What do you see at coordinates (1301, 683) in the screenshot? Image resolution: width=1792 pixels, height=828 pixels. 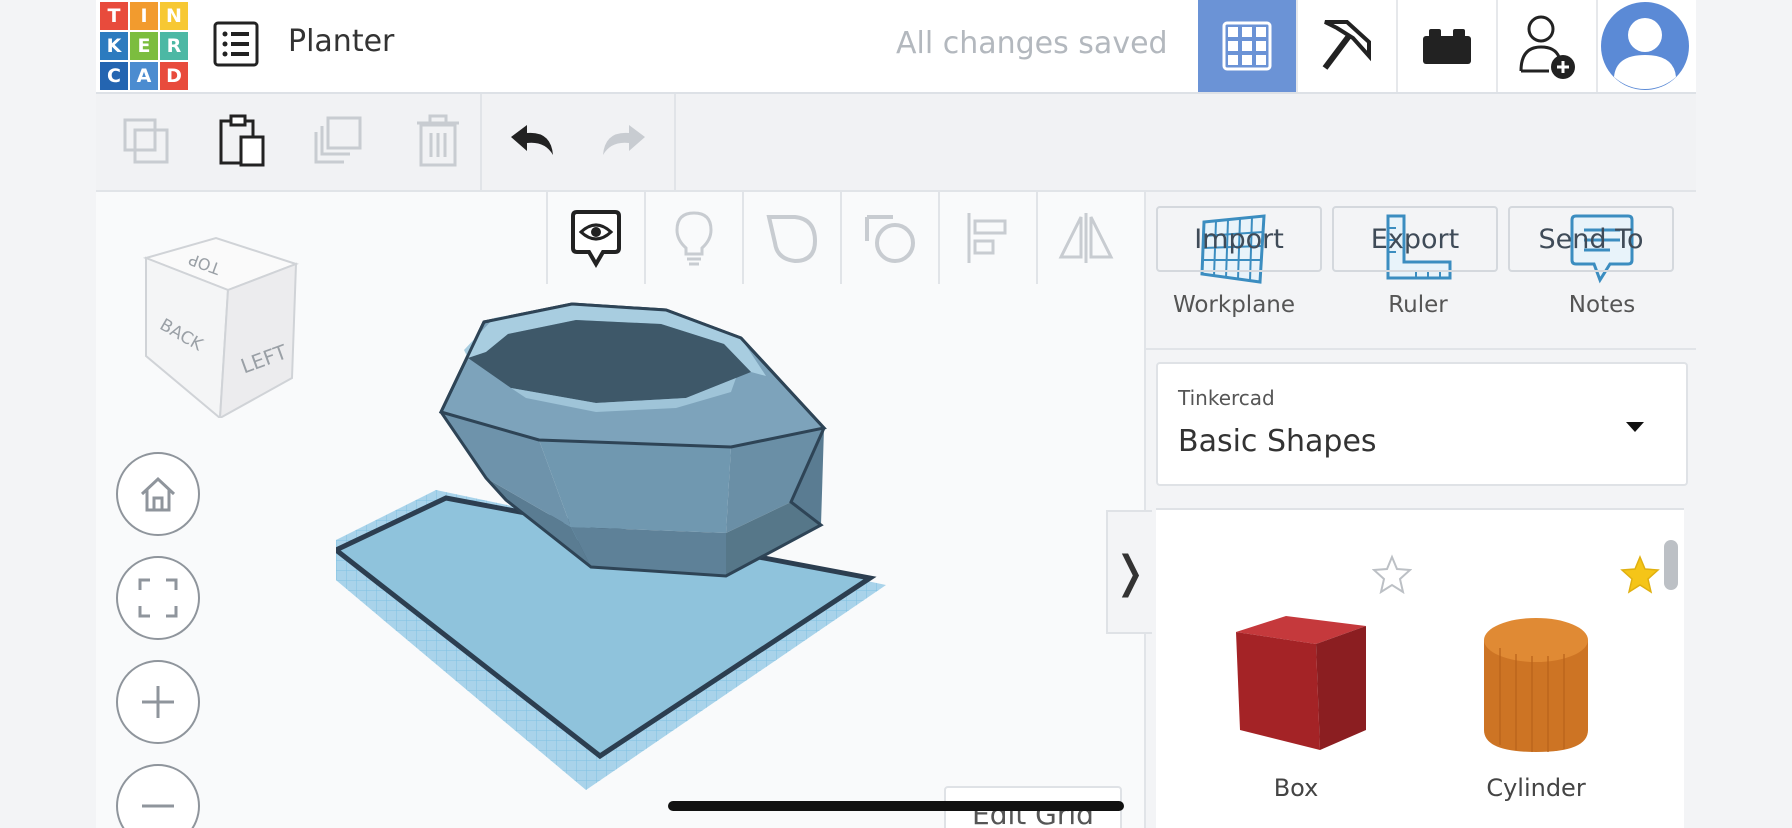 I see `box-shape-icon` at bounding box center [1301, 683].